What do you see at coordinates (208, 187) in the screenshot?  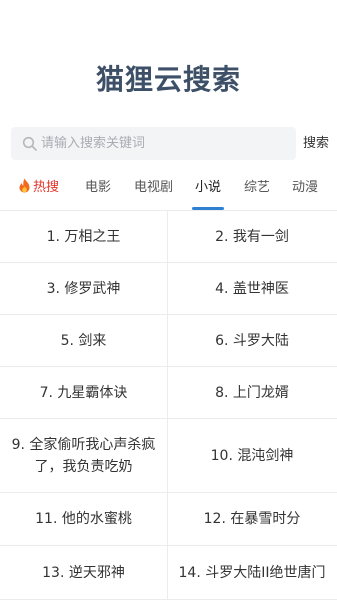 I see `tab-novels-label: 小说` at bounding box center [208, 187].